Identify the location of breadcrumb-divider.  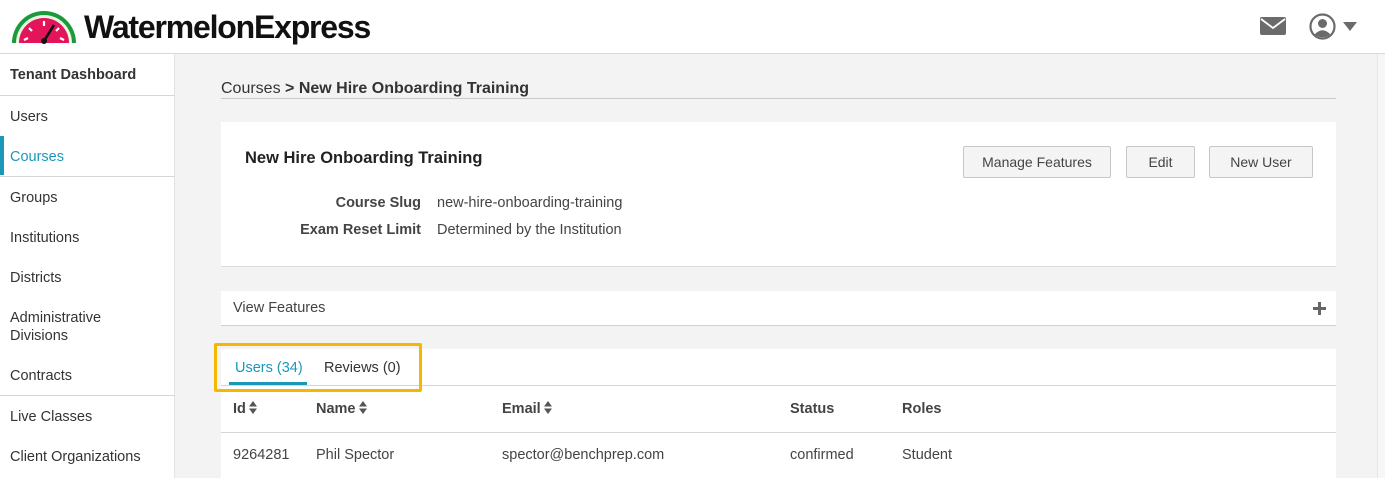
(778, 98).